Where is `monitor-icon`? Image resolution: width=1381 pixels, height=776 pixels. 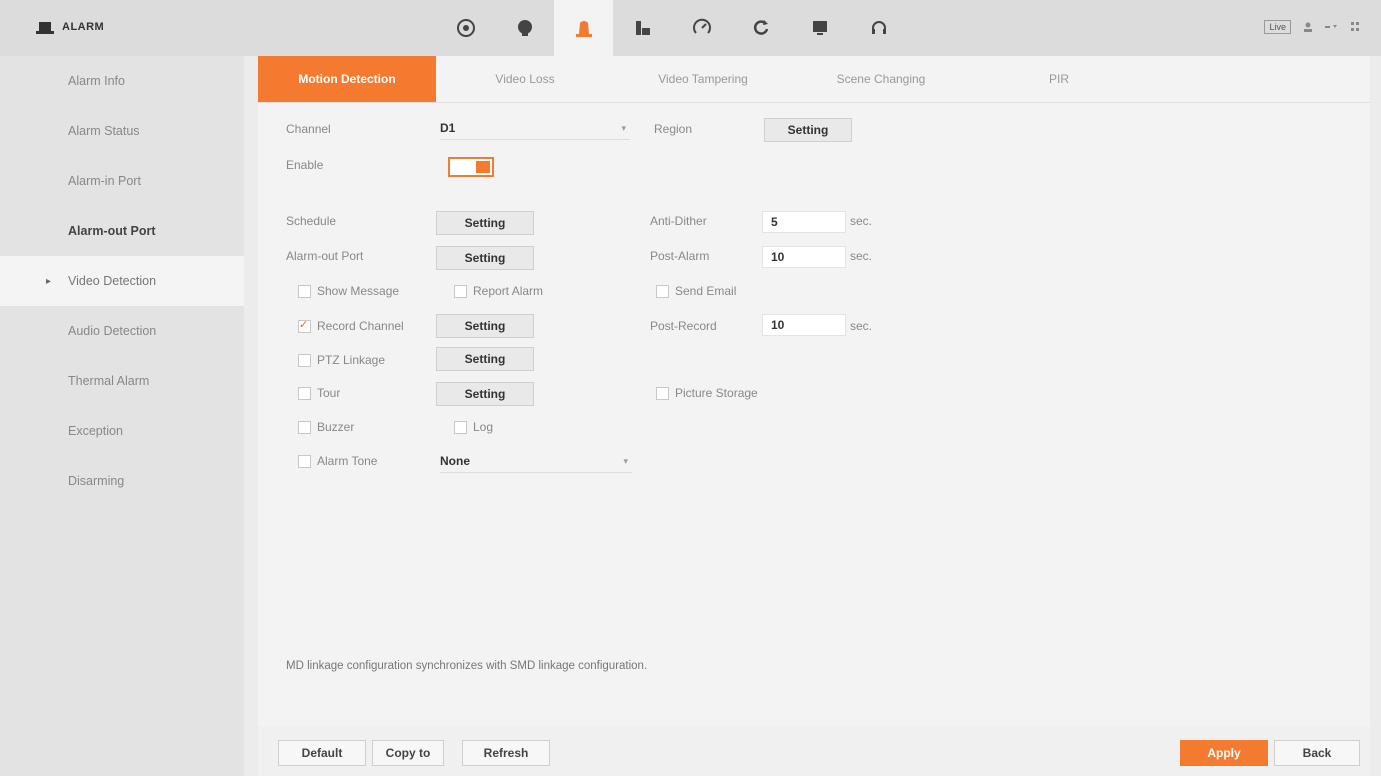
monitor-icon is located at coordinates (819, 28).